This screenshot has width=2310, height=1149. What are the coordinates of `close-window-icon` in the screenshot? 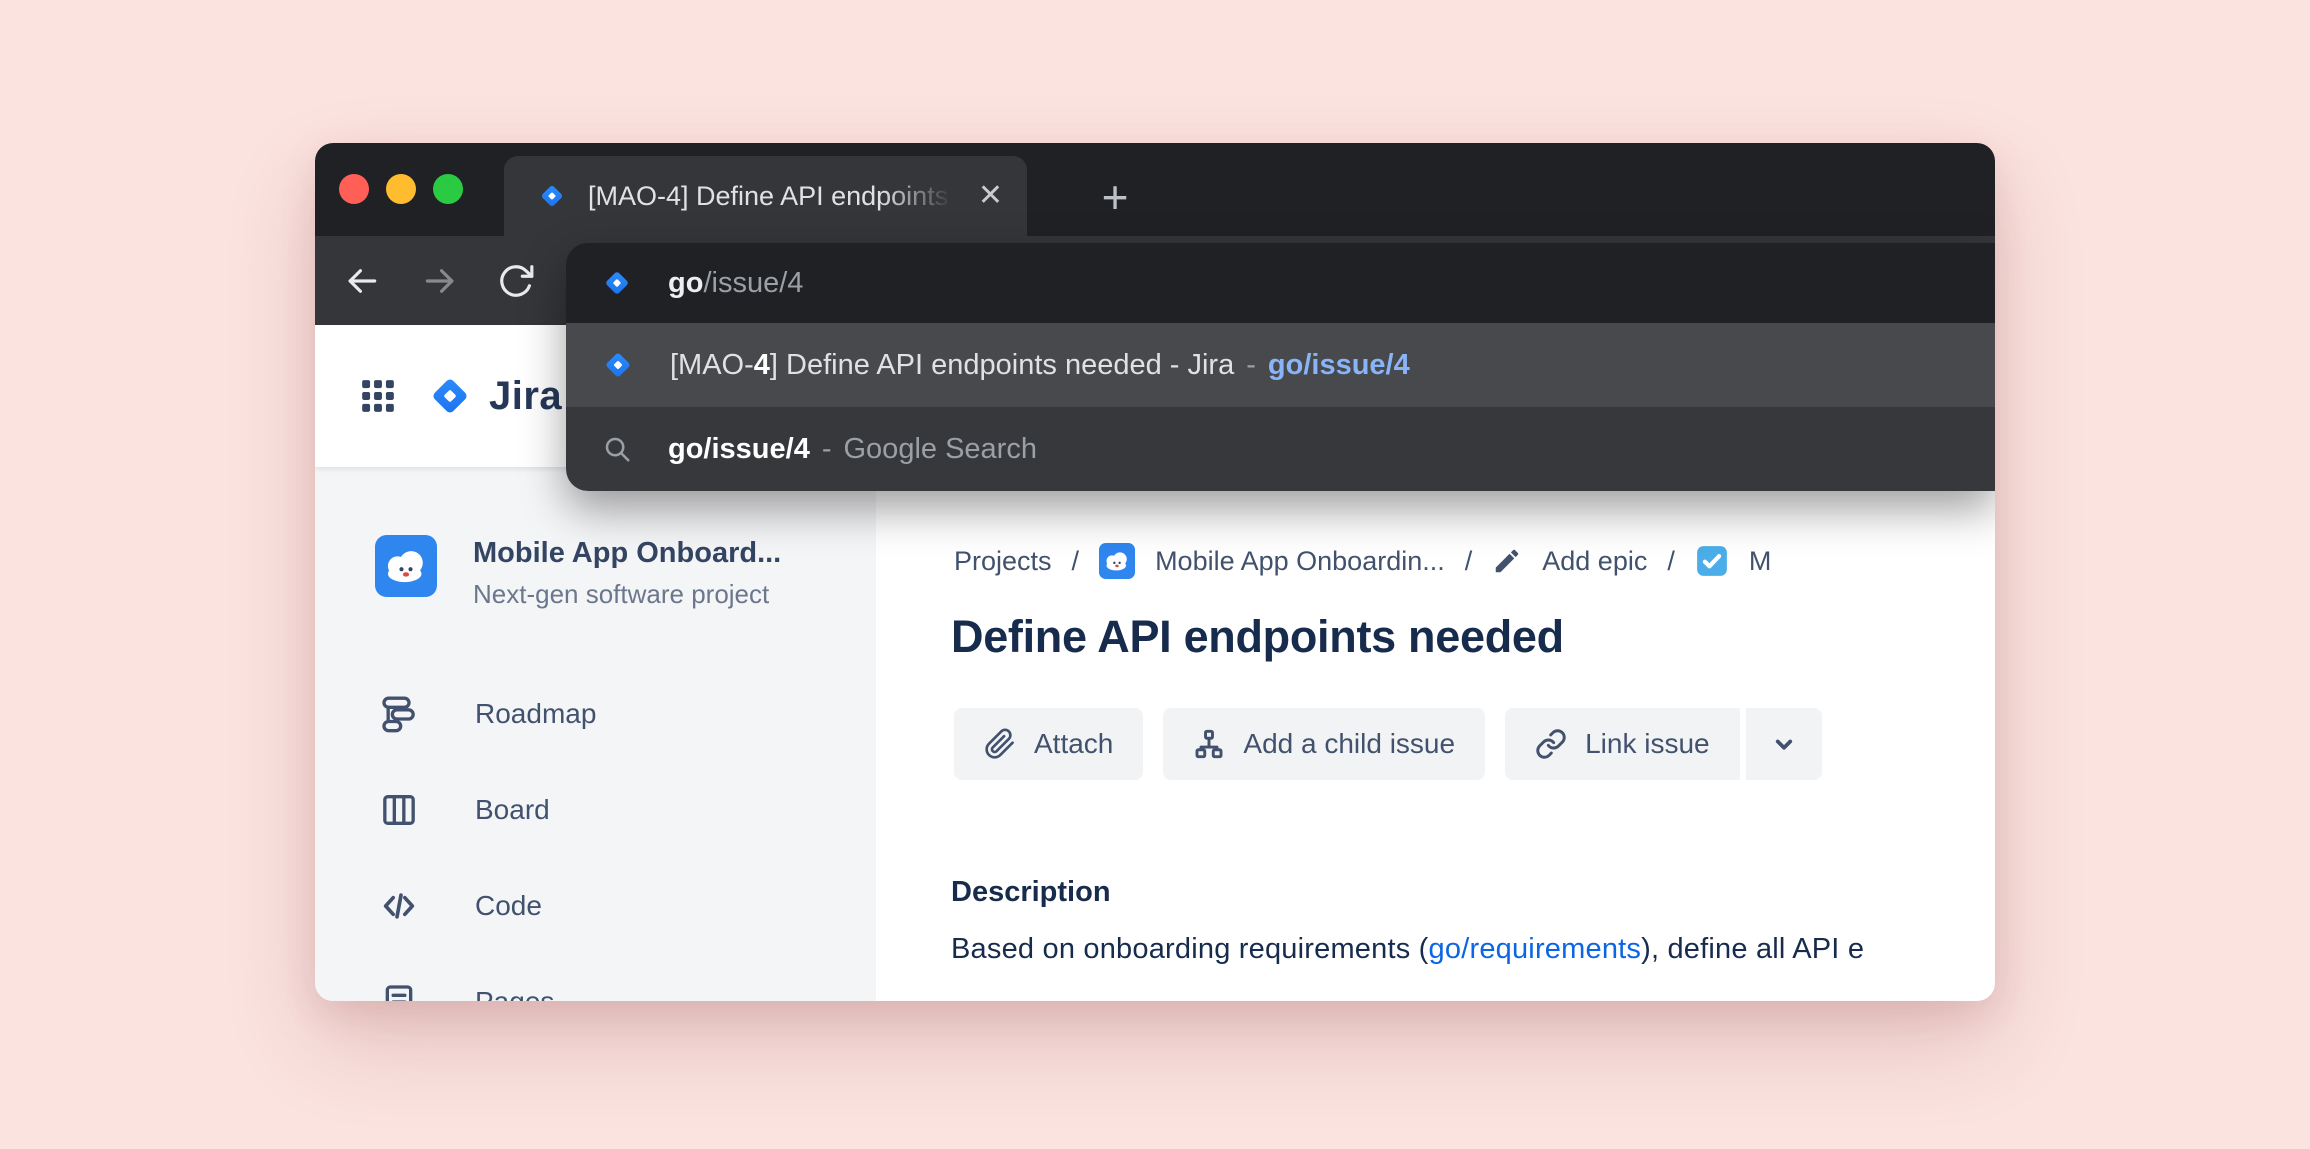 It's located at (354, 189).